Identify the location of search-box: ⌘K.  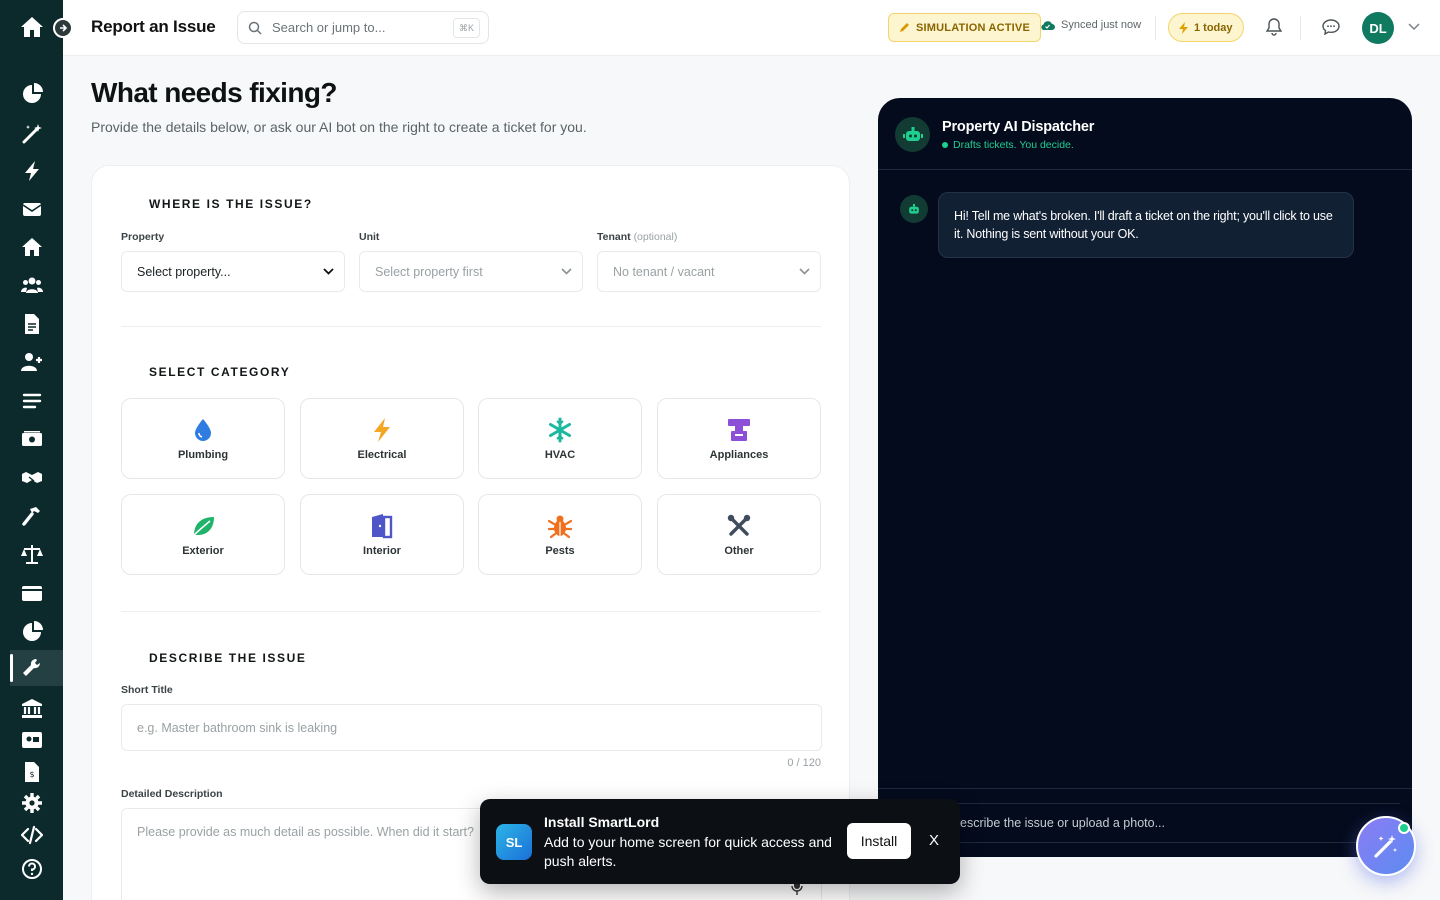
(363, 27).